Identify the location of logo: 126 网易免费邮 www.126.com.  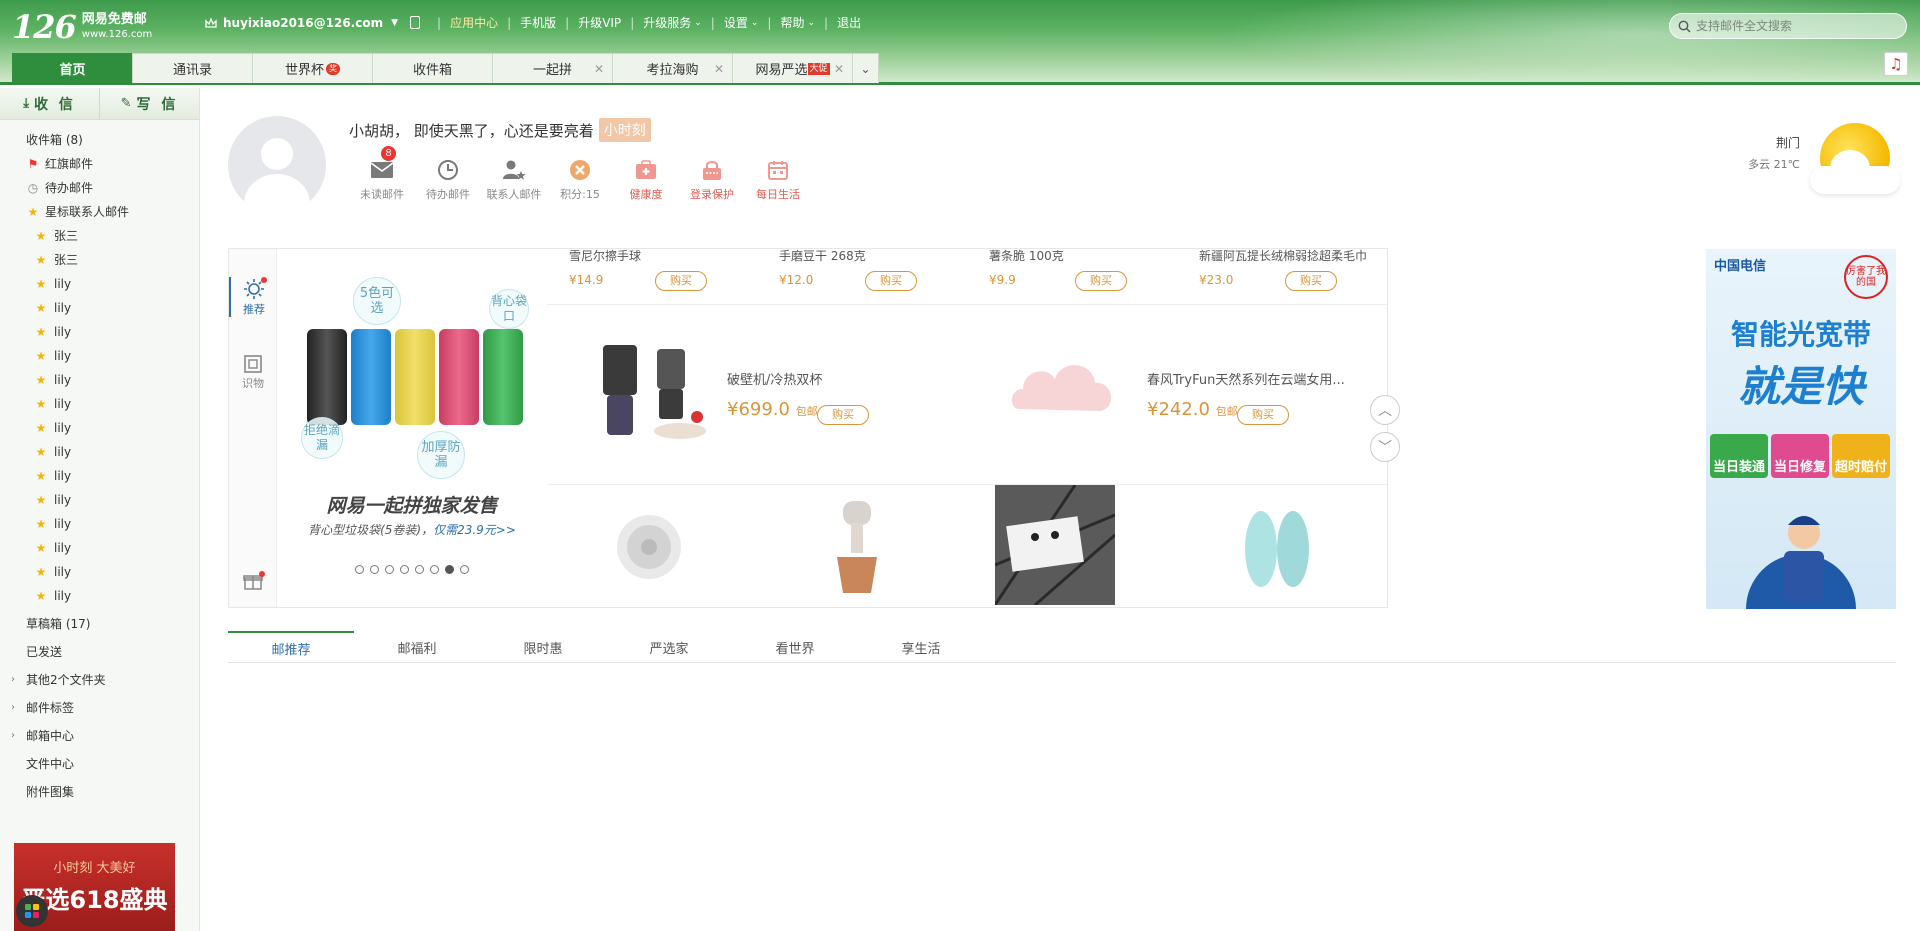
(82, 27).